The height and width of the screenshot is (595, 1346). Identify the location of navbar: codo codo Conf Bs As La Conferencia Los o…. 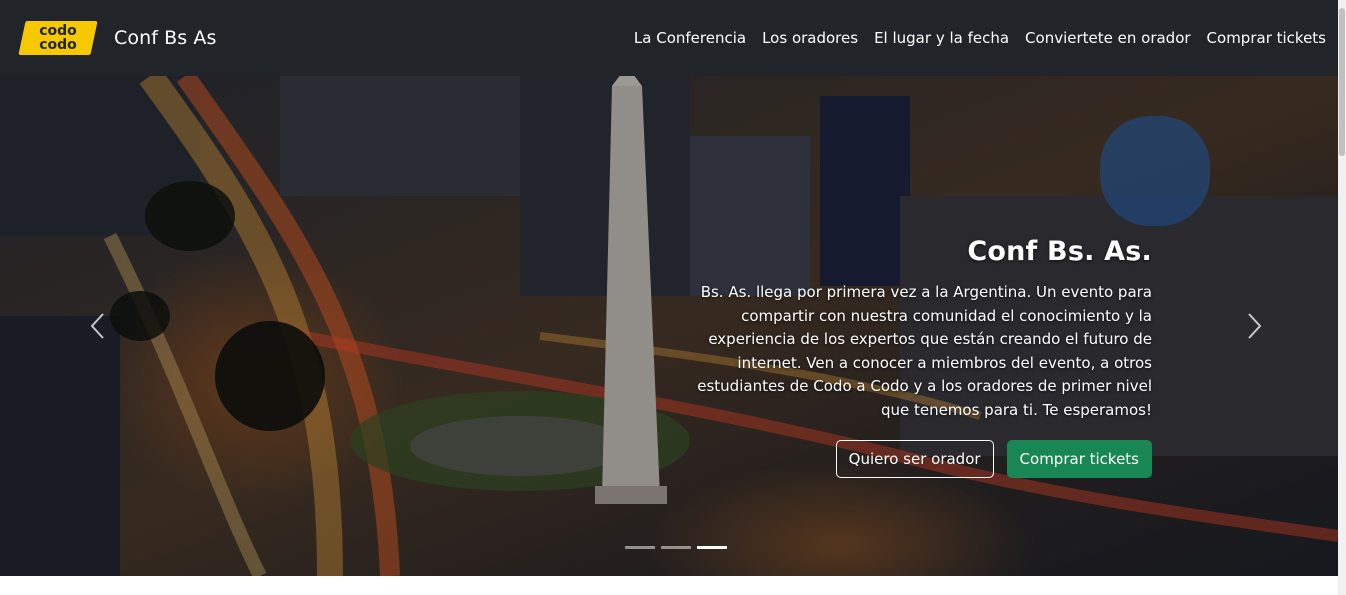
(669, 38).